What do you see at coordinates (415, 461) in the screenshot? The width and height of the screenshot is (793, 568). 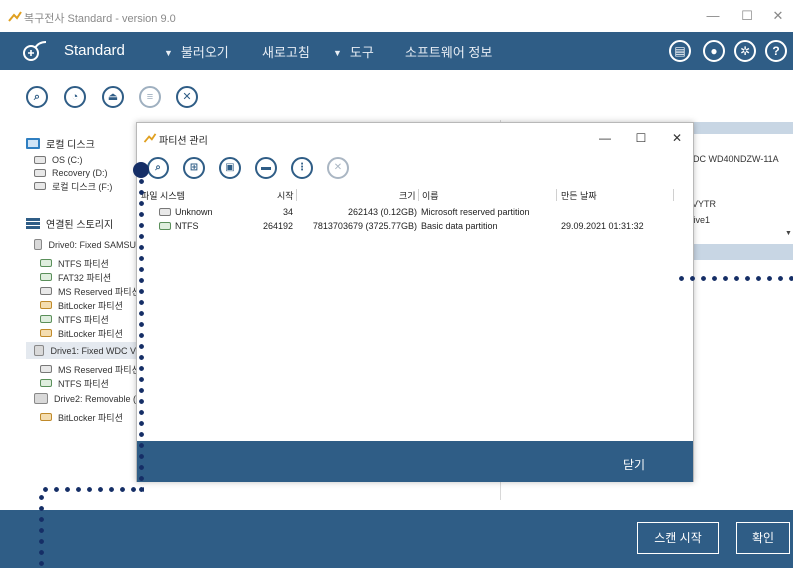 I see `dialog-footer` at bounding box center [415, 461].